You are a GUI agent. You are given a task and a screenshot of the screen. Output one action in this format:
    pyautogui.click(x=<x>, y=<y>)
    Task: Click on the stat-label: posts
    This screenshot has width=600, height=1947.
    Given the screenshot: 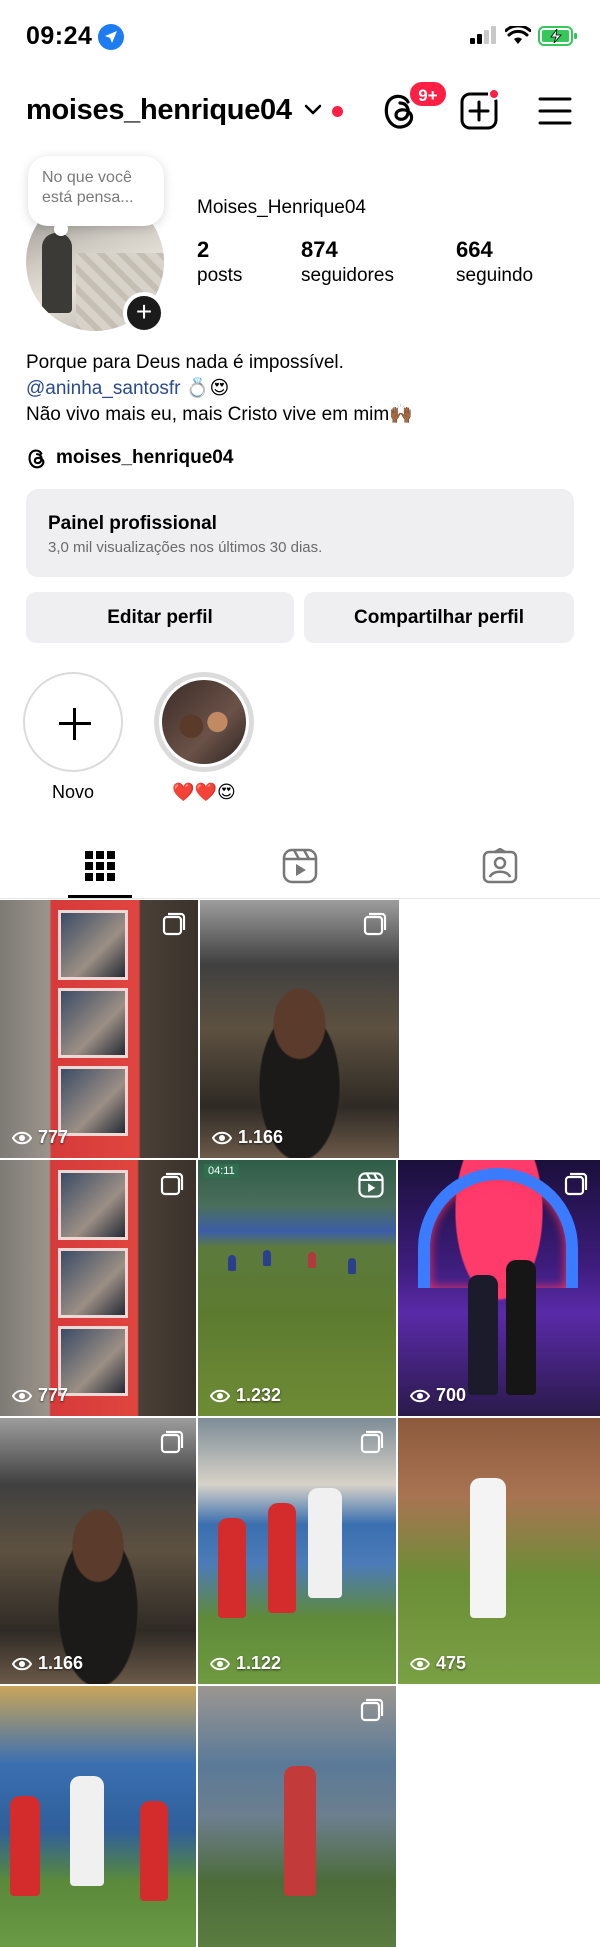 What is the action you would take?
    pyautogui.click(x=220, y=275)
    